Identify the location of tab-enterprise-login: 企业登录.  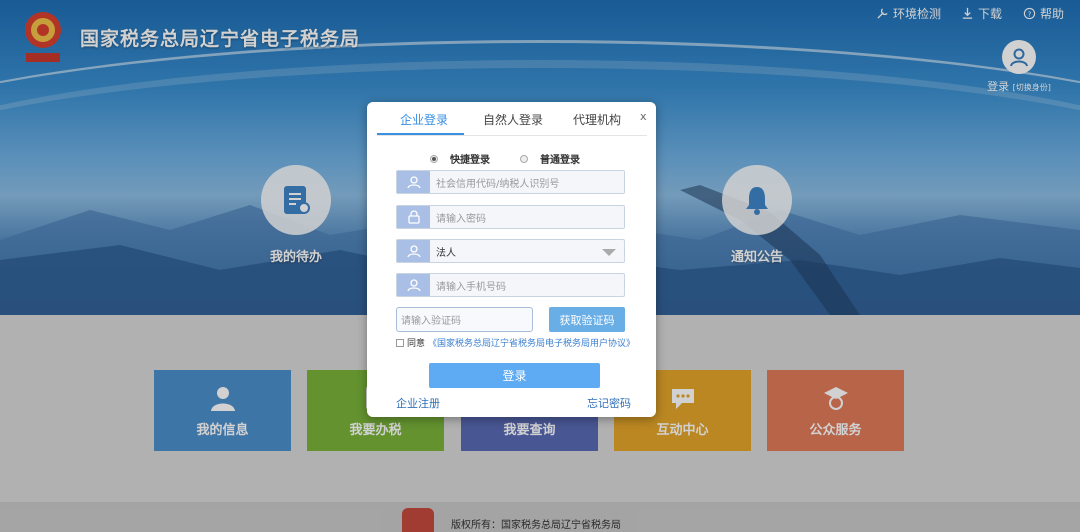
(424, 119).